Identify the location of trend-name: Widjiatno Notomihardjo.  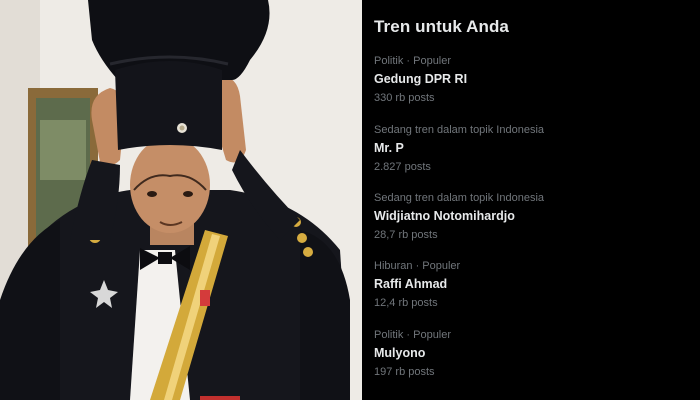
(444, 216).